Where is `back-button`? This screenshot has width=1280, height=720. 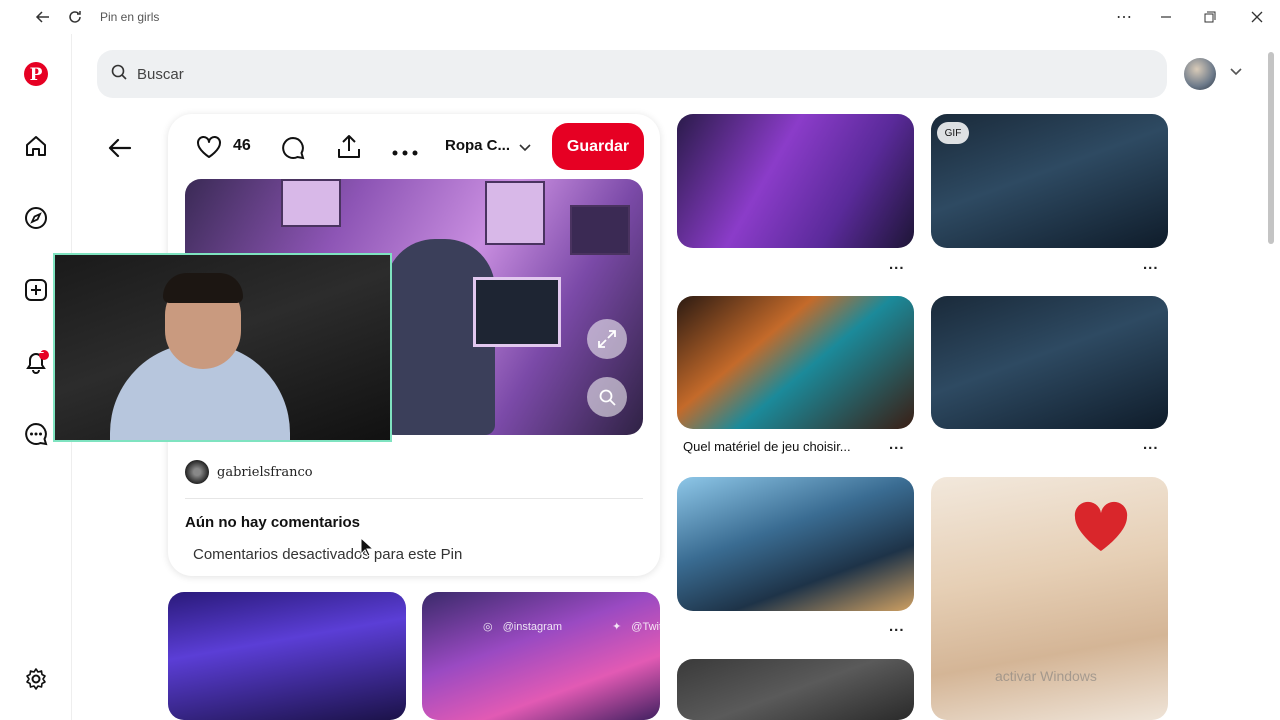 back-button is located at coordinates (120, 148).